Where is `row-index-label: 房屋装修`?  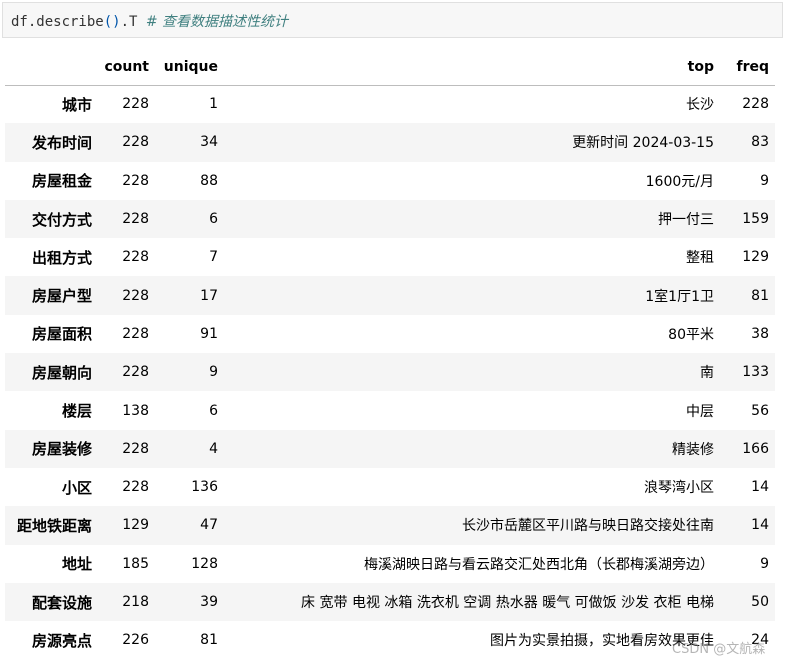
row-index-label: 房屋装修 is located at coordinates (61, 449).